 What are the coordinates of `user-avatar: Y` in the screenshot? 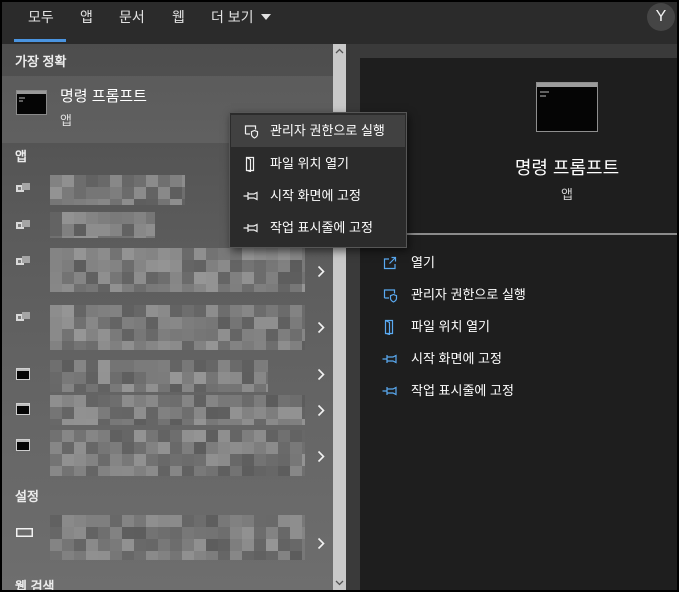 It's located at (661, 17).